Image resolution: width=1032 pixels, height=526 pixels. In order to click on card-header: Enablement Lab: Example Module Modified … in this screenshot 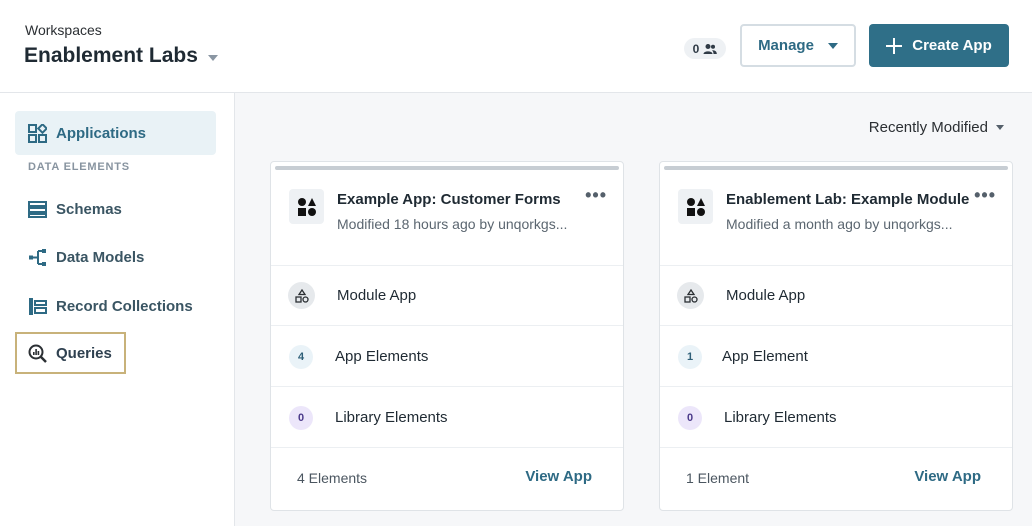, I will do `click(836, 218)`.